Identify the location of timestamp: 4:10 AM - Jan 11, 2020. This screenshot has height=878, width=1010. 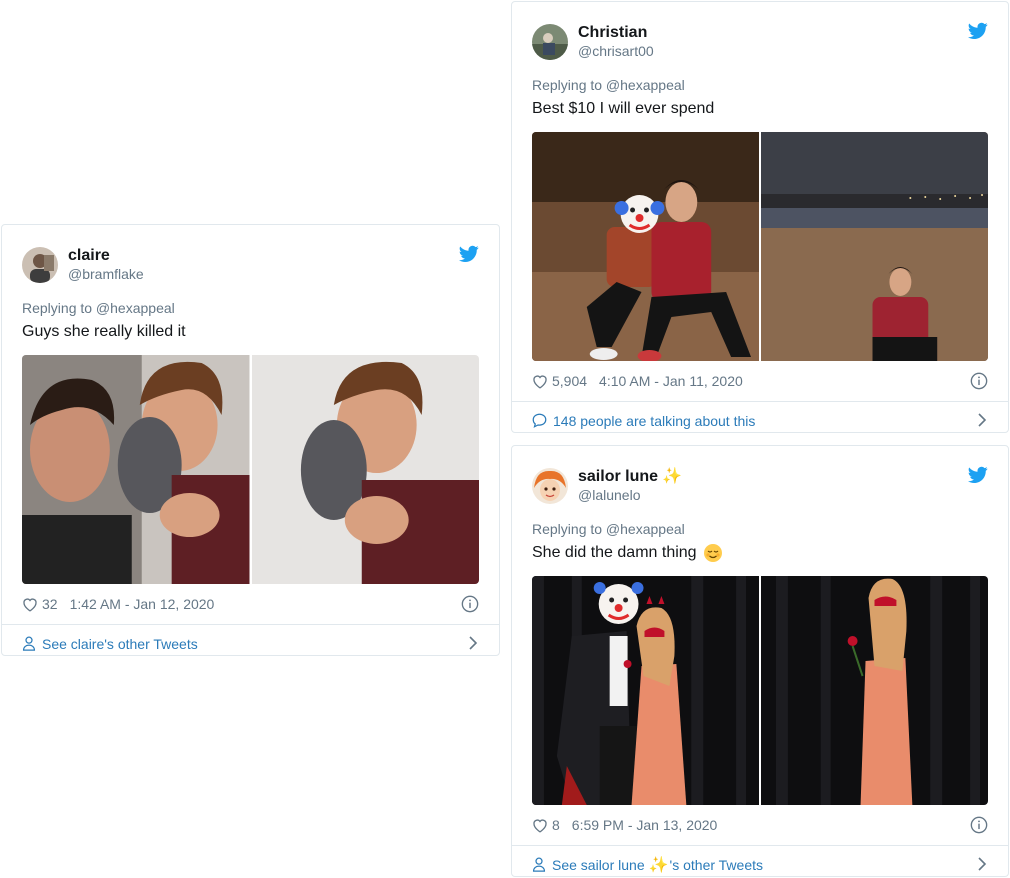
(671, 381).